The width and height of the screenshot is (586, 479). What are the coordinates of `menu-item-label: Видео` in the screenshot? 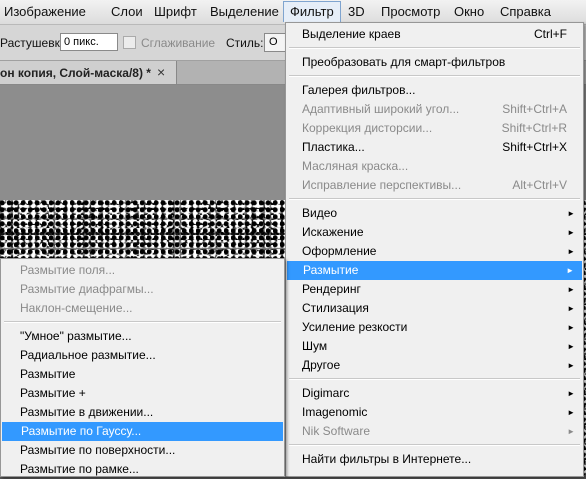 It's located at (320, 213).